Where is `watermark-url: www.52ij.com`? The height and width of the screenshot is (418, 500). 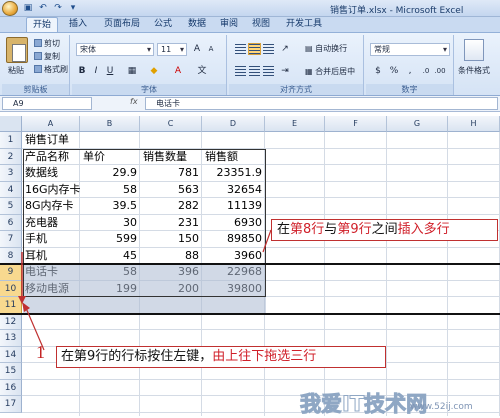
watermark-url: www.52ij.com is located at coordinates (441, 407).